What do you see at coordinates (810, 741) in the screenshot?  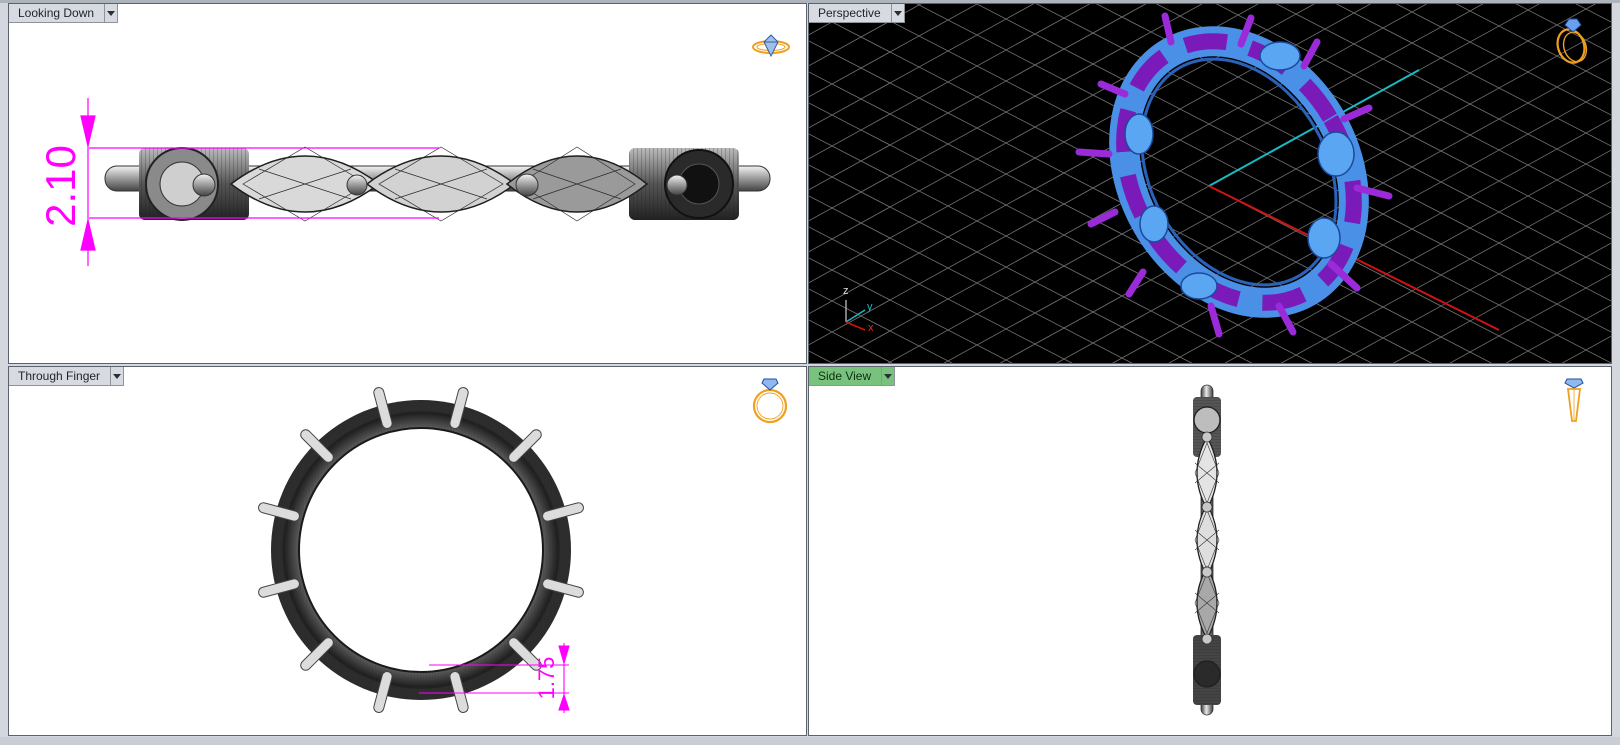 I see `status-bar` at bounding box center [810, 741].